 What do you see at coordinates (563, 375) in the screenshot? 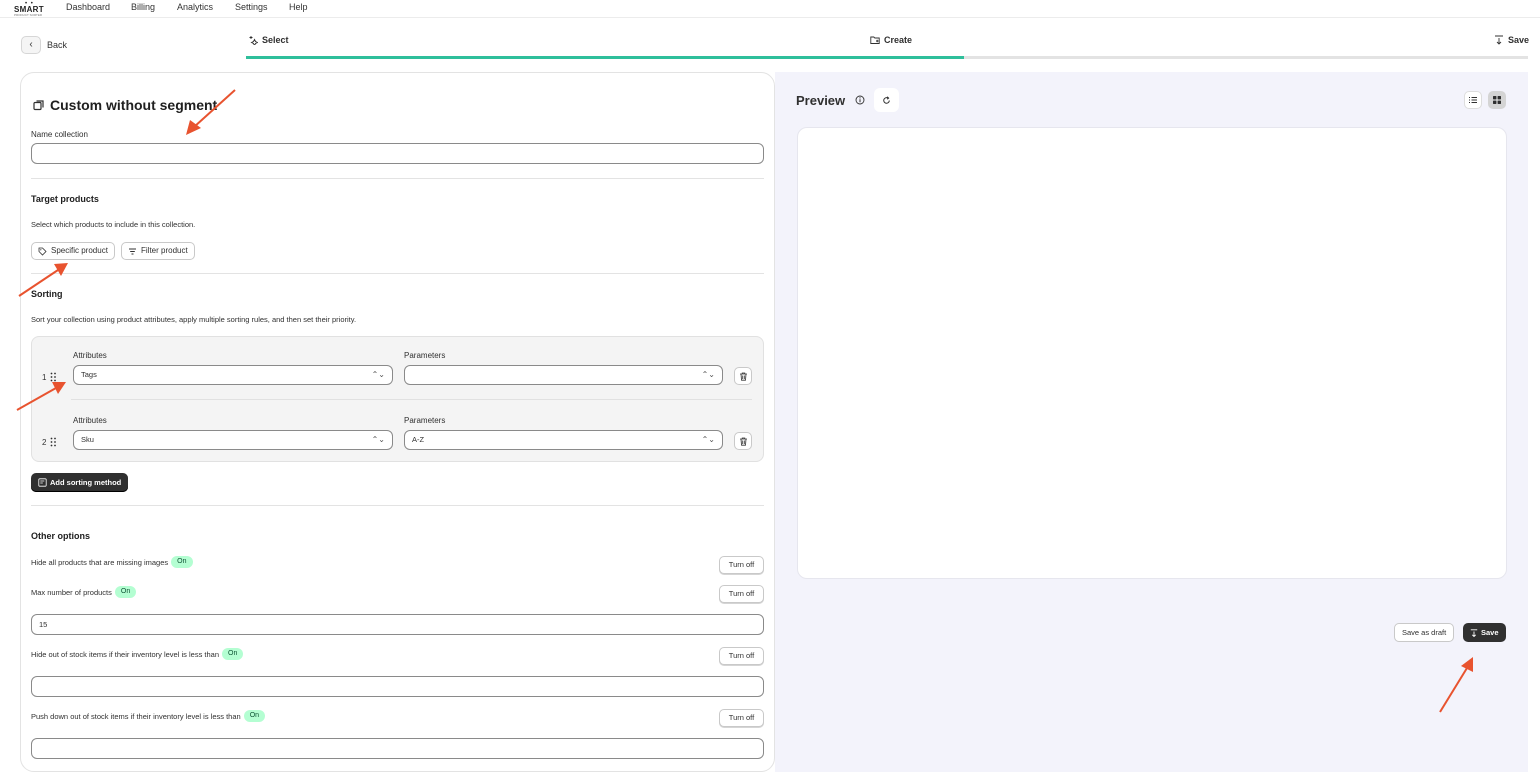
I see `parameter-select: ⌃⌄` at bounding box center [563, 375].